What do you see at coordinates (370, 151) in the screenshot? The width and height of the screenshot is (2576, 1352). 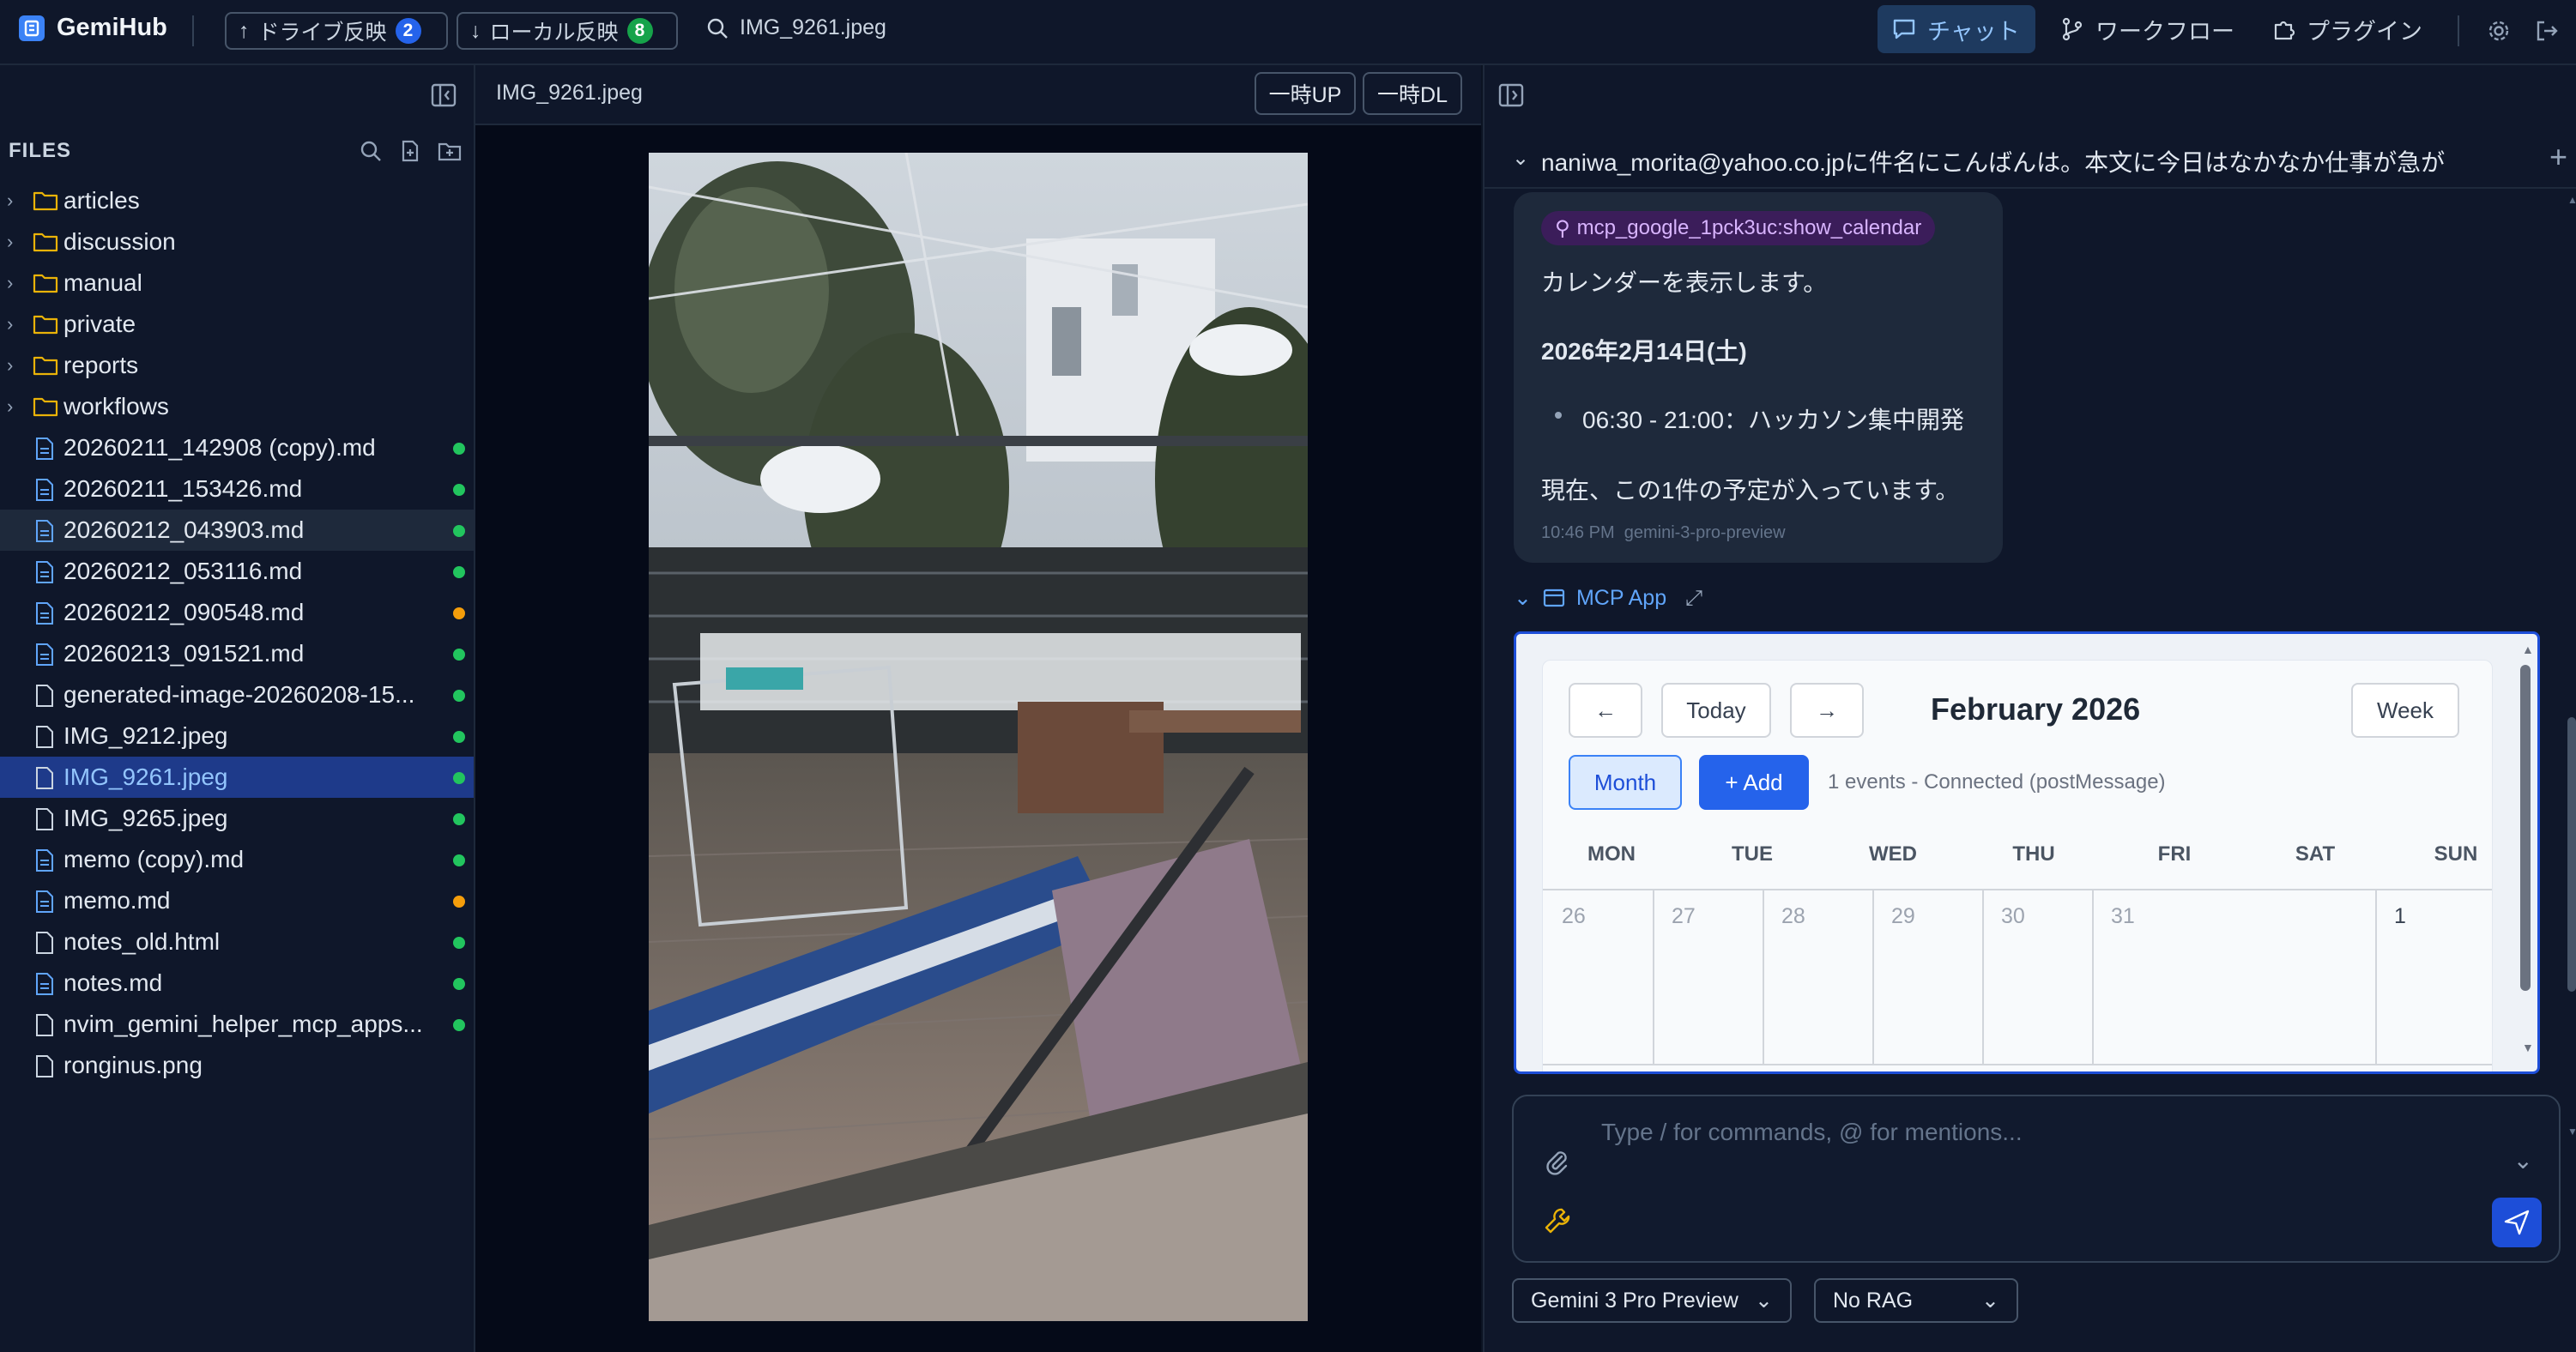 I see `search-files-button` at bounding box center [370, 151].